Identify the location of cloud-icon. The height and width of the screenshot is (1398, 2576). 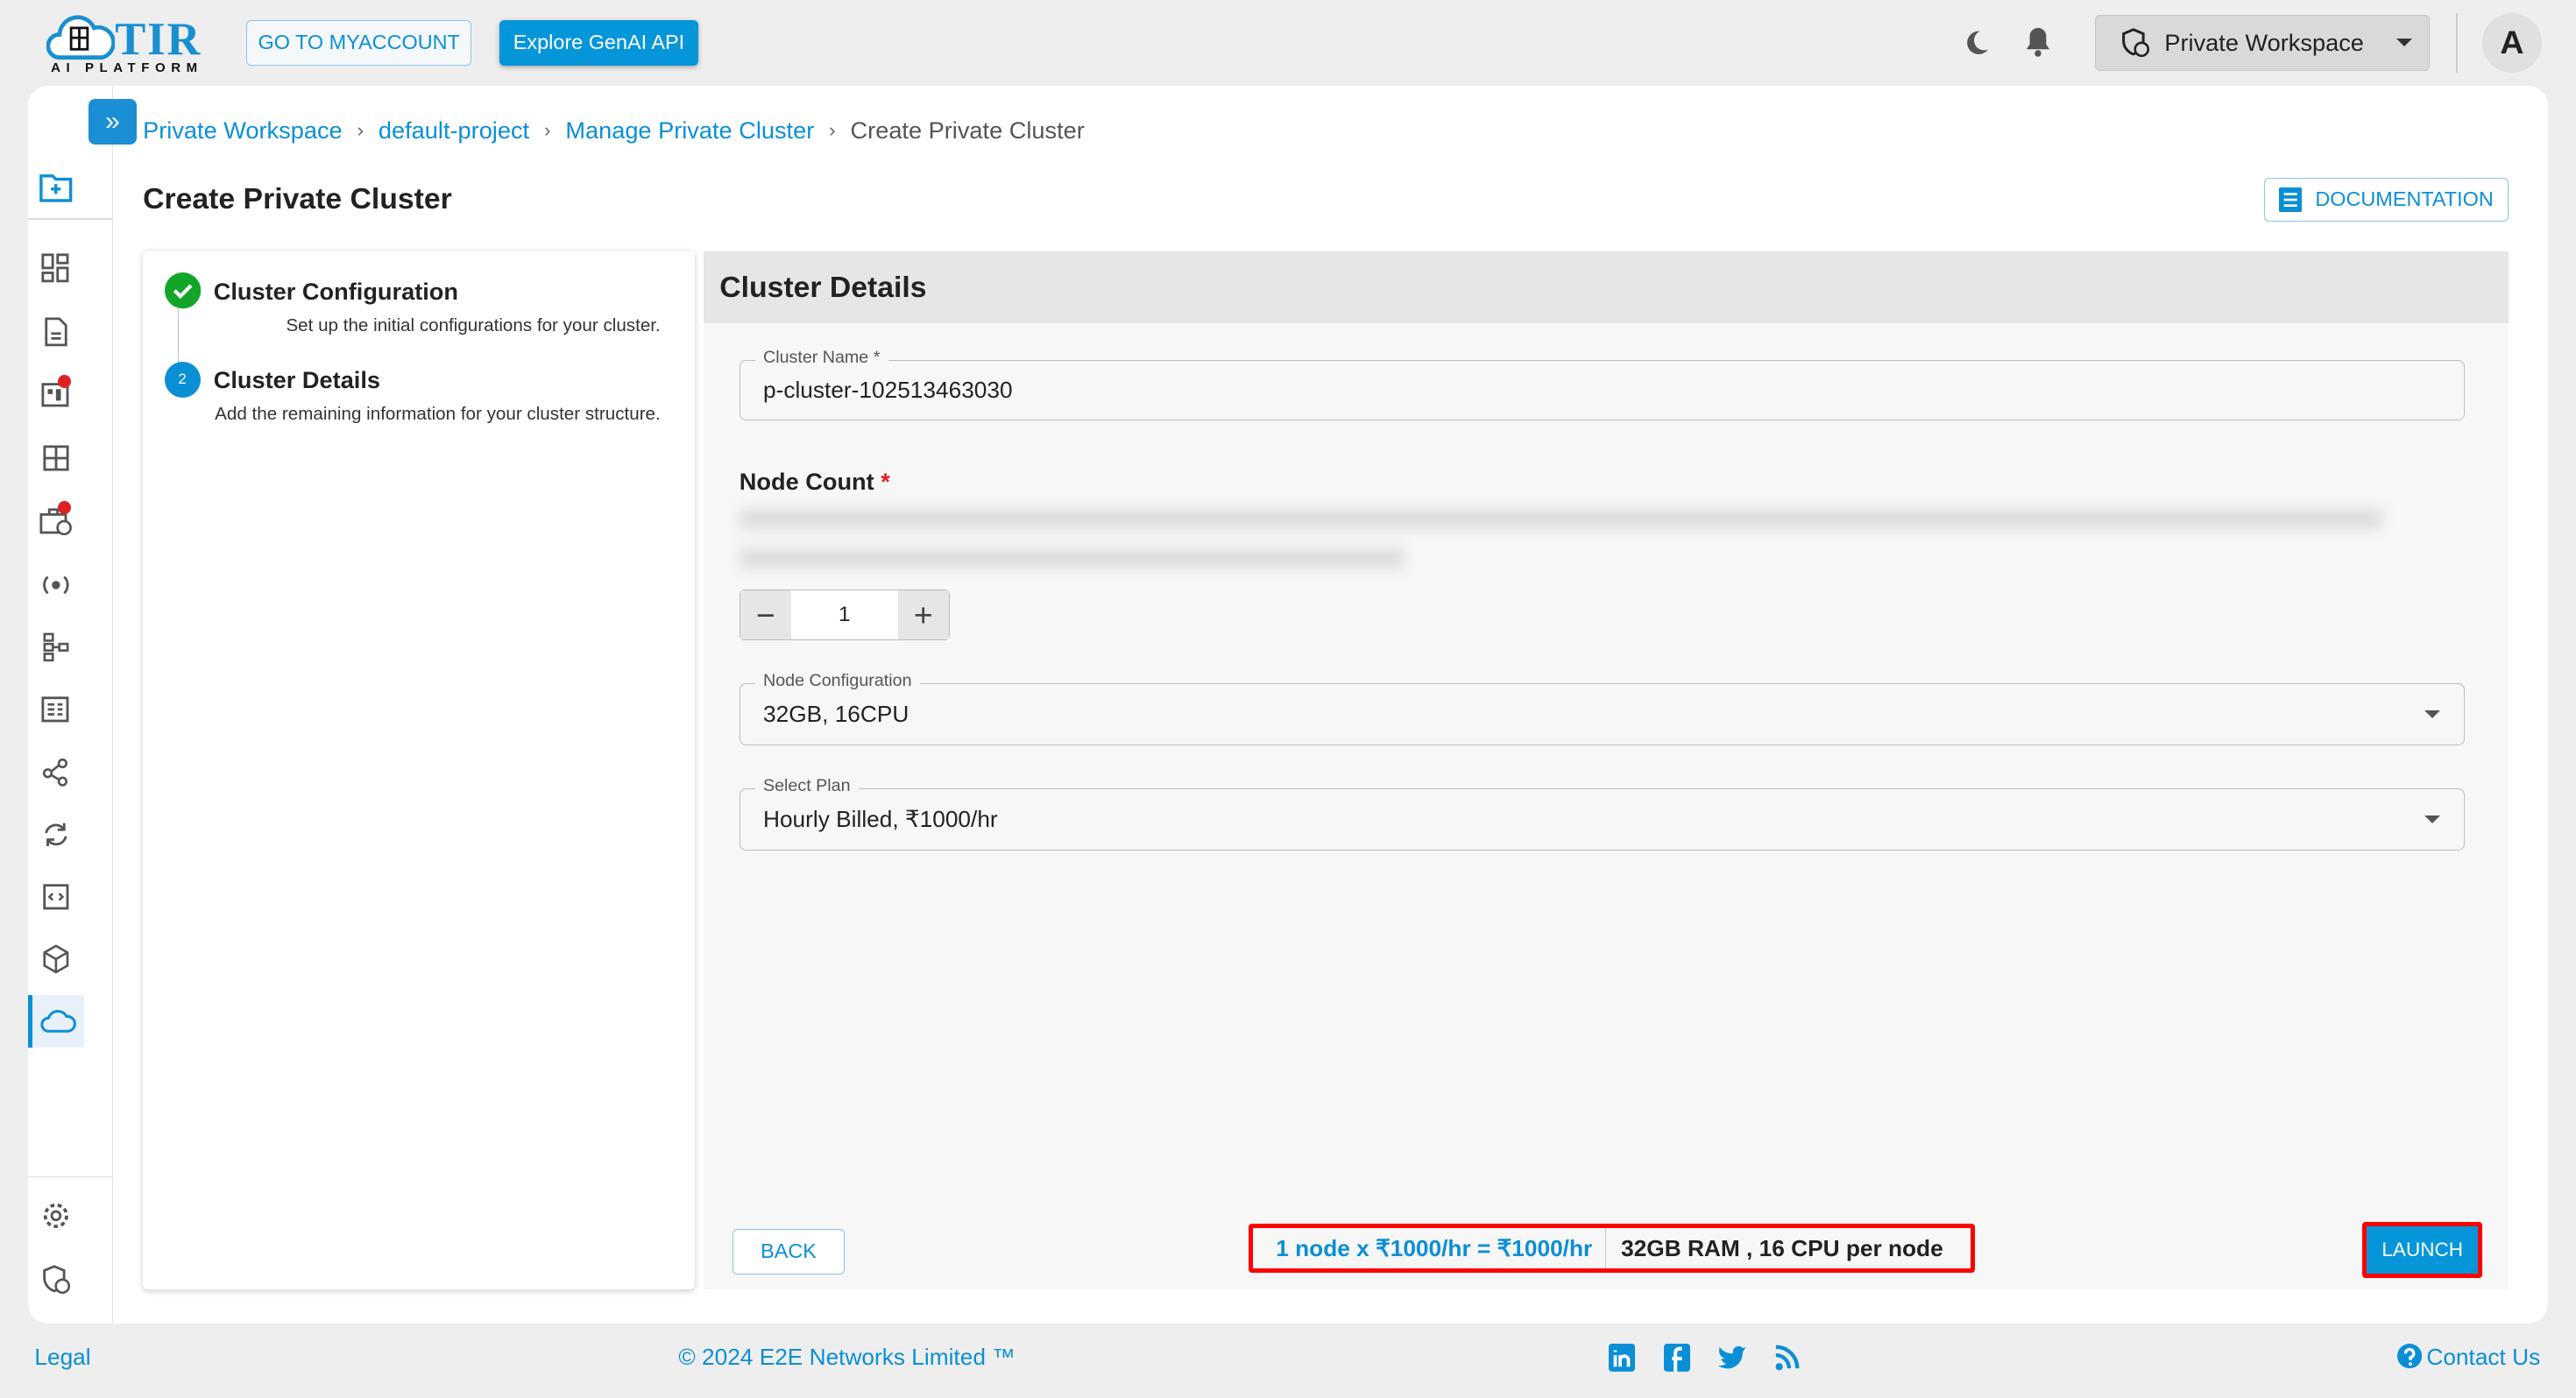
(58, 1021).